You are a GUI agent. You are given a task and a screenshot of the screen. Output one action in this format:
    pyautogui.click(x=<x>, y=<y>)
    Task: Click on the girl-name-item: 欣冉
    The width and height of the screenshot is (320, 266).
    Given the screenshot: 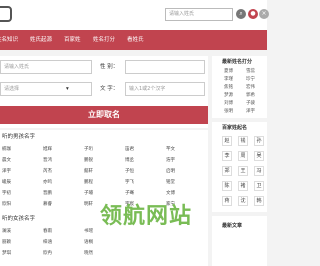 What is the action you would take?
    pyautogui.click(x=47, y=253)
    